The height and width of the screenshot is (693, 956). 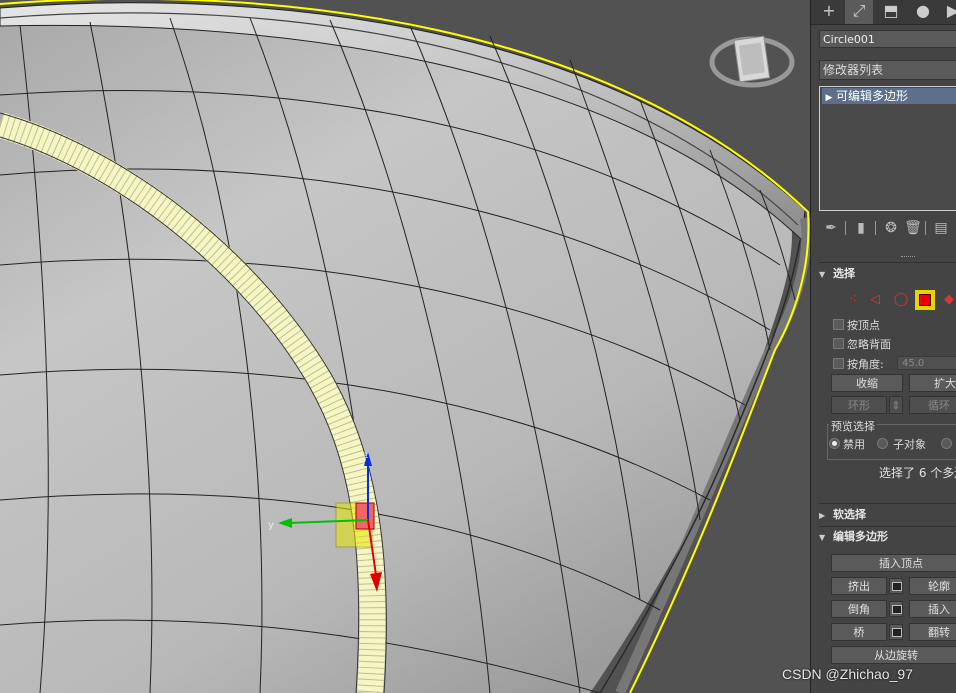 I want to click on display-tab: ●, so click(x=923, y=12).